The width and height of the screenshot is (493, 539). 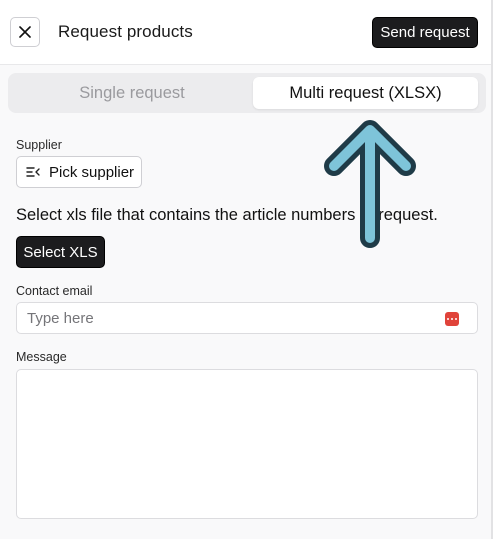 I want to click on tab-multi-request: Multi request (XLSX), so click(x=365, y=93).